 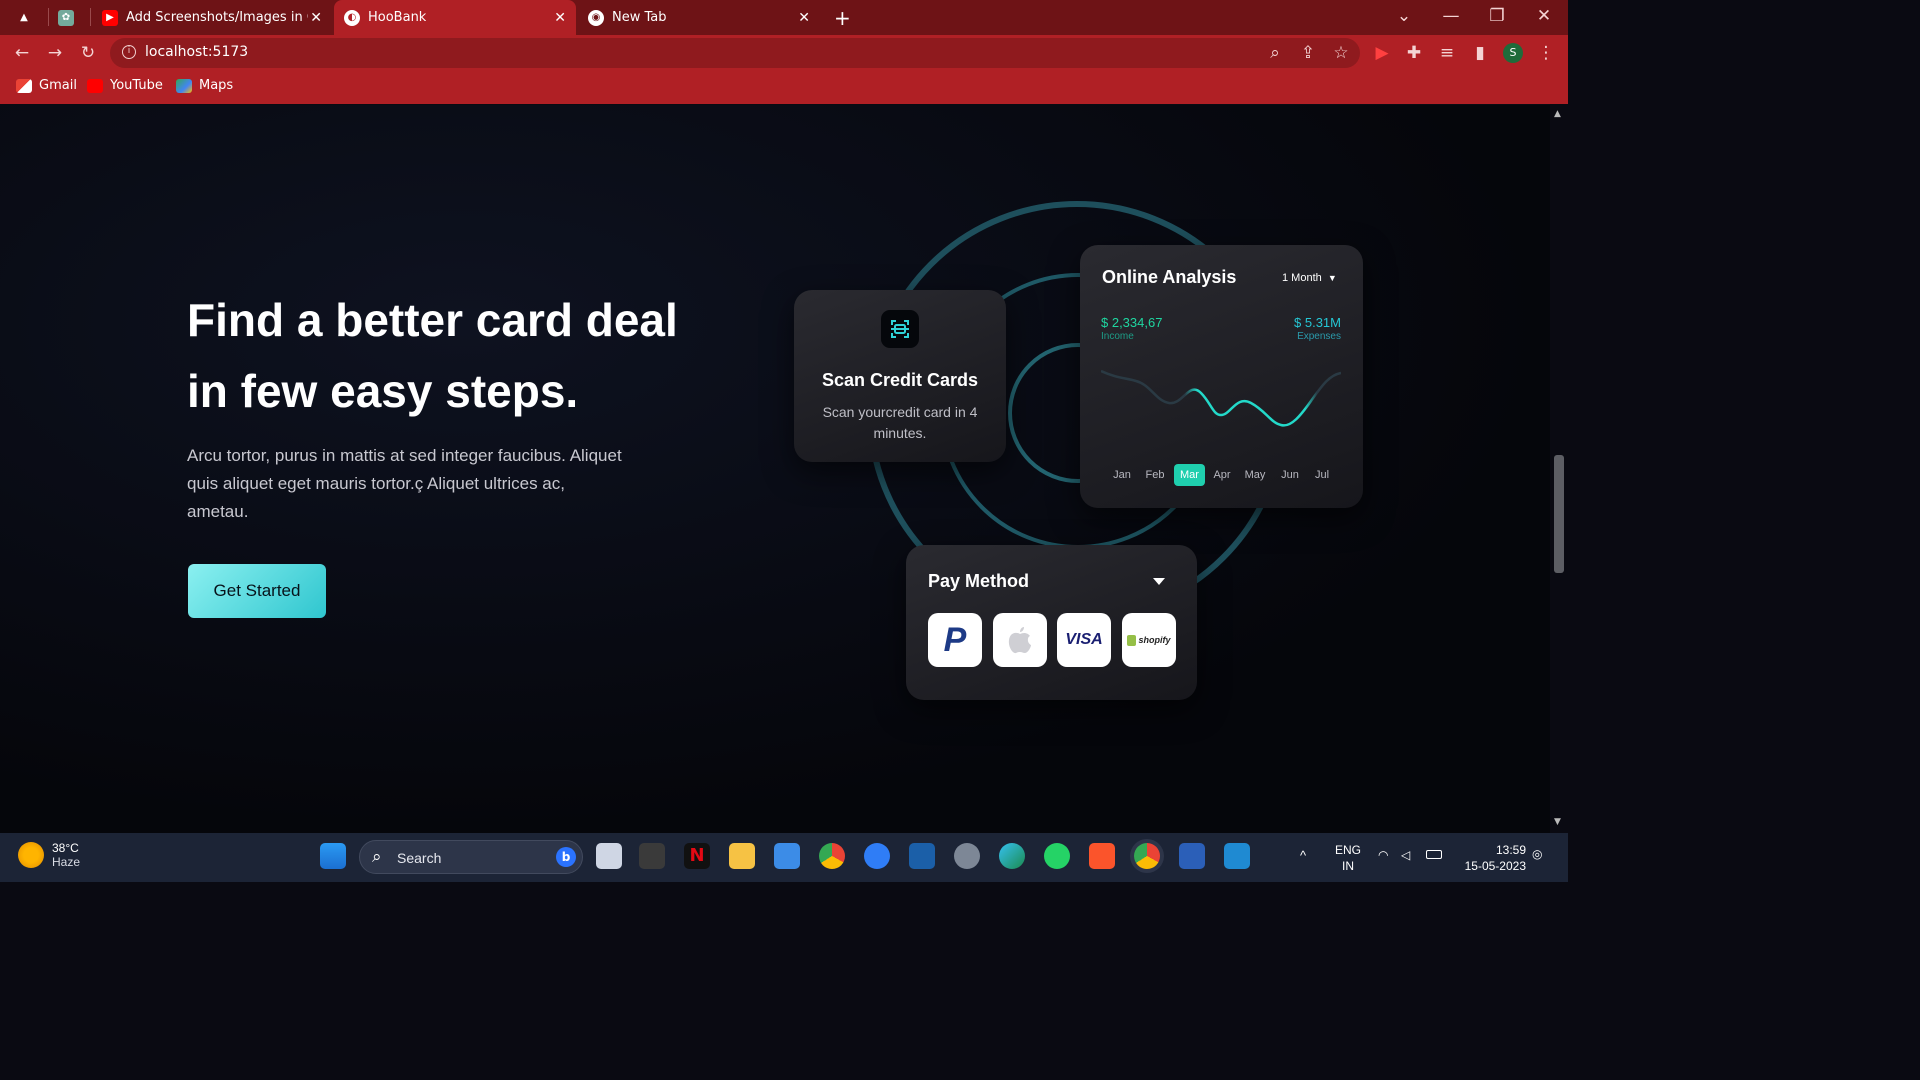 I want to click on extensions-icon: ✚, so click(x=1414, y=53).